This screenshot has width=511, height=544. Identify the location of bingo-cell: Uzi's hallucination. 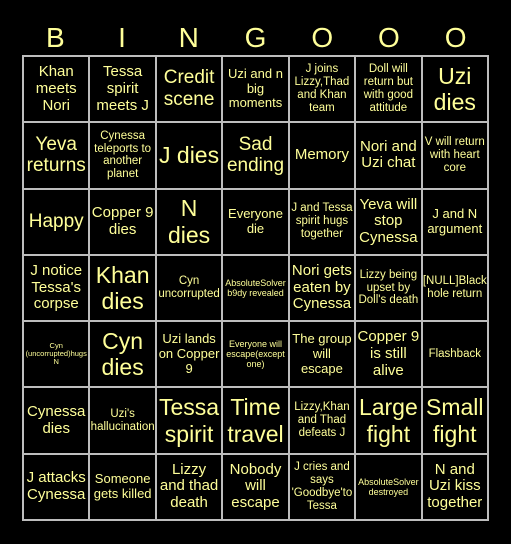
(122, 420).